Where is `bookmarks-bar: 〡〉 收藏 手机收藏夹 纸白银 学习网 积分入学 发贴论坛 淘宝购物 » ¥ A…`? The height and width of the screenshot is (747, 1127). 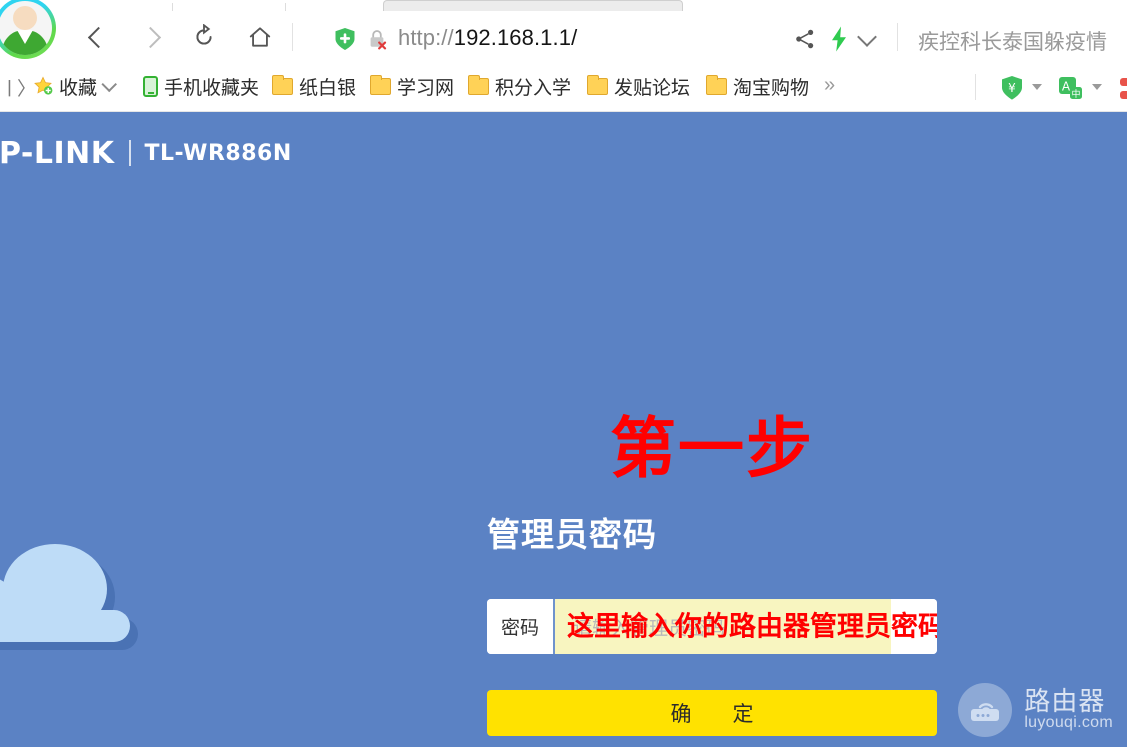 bookmarks-bar: 〡〉 收藏 手机收藏夹 纸白银 学习网 积分入学 发贴论坛 淘宝购物 » ¥ A… is located at coordinates (563, 87).